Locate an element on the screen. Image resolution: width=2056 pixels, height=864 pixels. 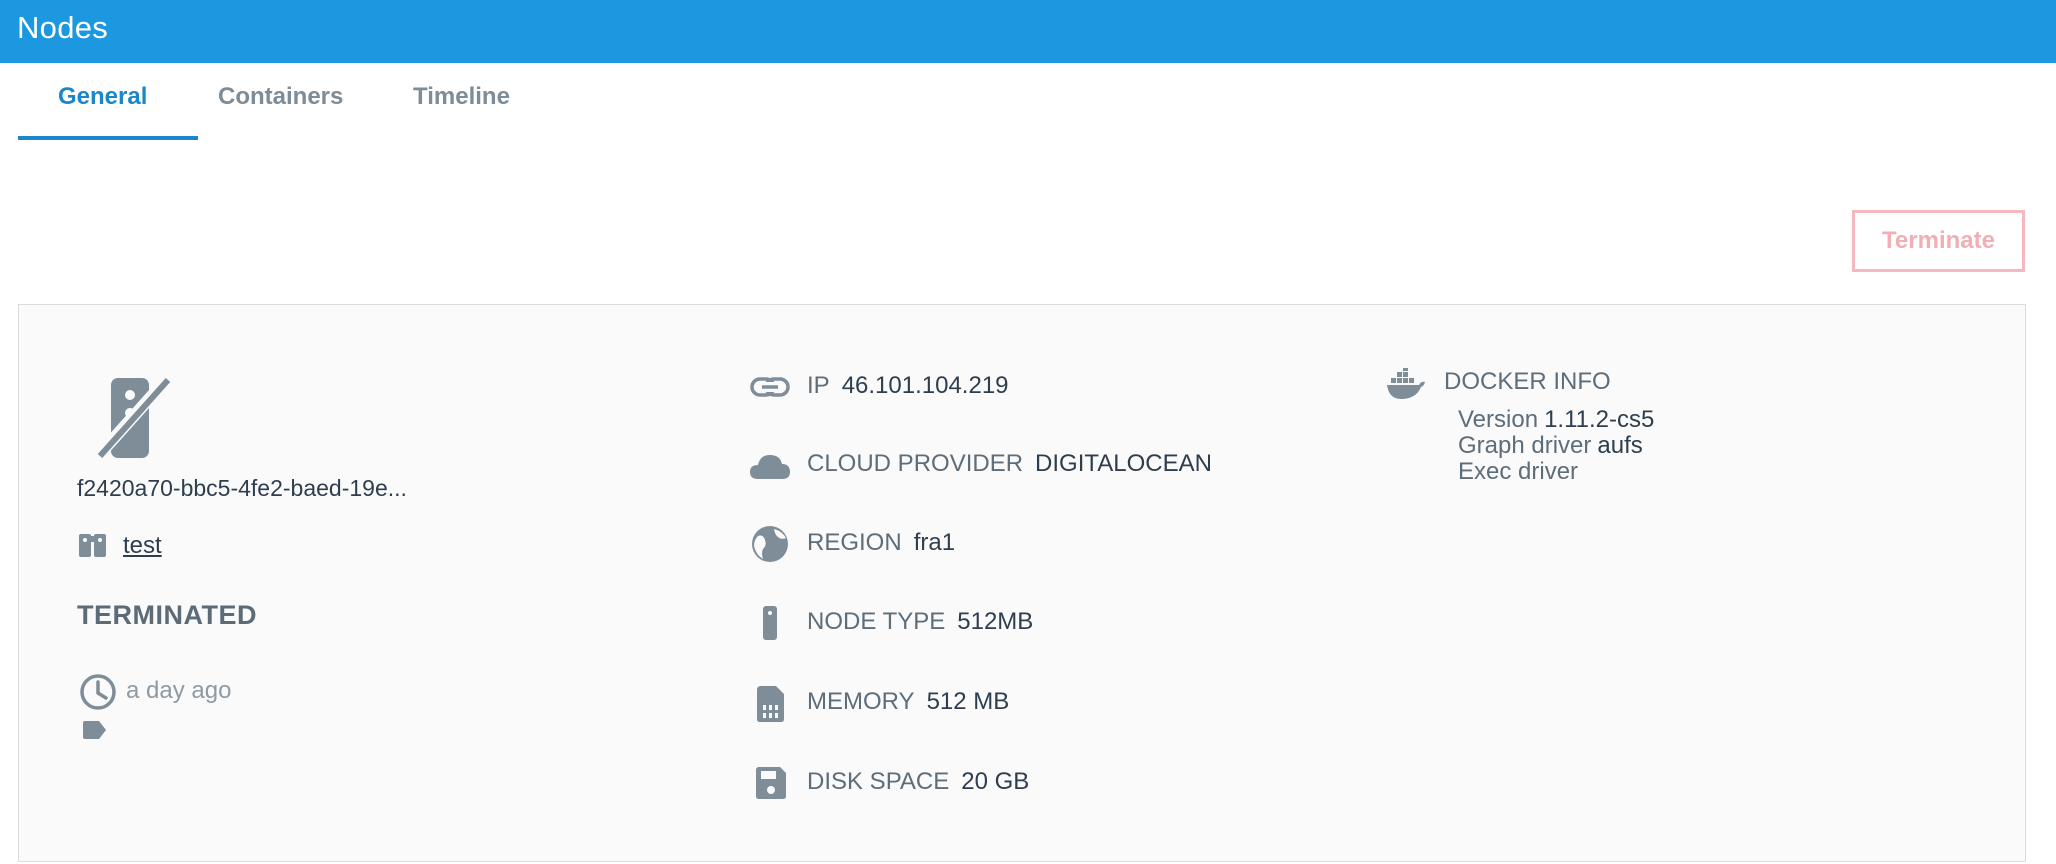
tag-icon is located at coordinates (94, 730).